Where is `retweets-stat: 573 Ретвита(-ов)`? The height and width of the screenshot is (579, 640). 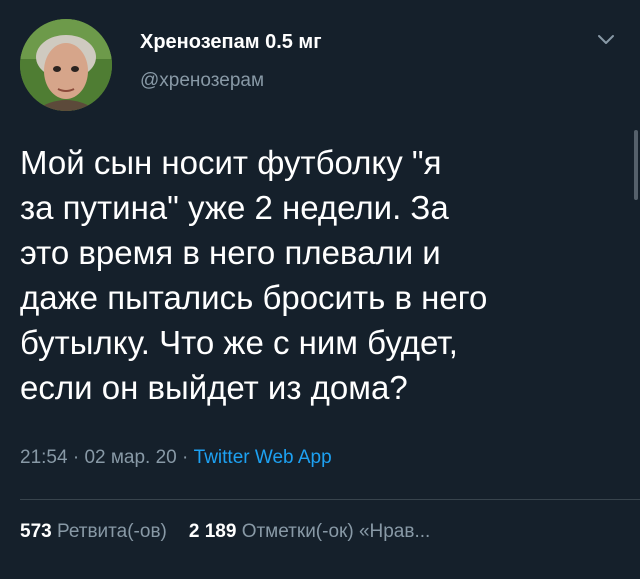
retweets-stat: 573 Ретвита(-ов) is located at coordinates (93, 531).